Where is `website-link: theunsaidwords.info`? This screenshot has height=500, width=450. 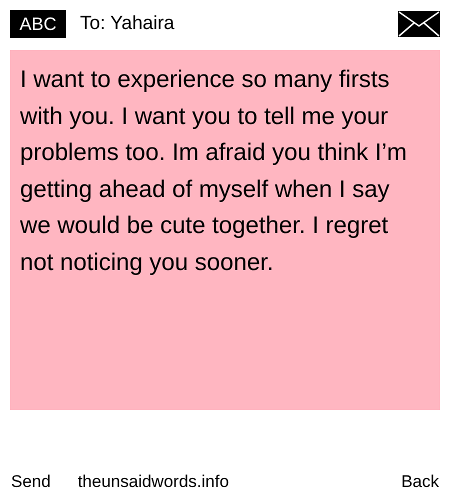 website-link: theunsaidwords.info is located at coordinates (153, 481).